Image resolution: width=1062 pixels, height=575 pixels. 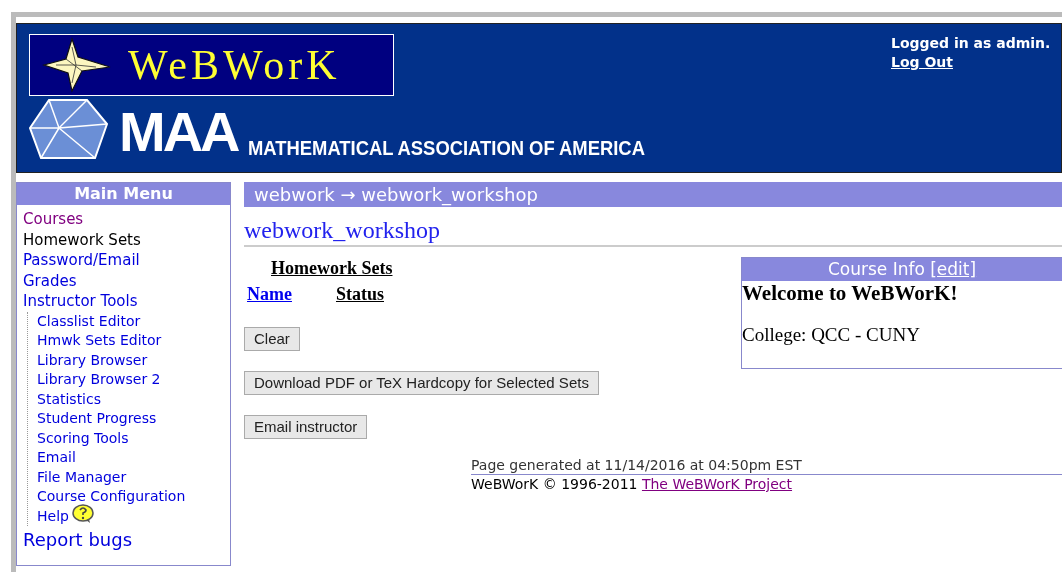 I want to click on college-text: College: QCC - CUNY, so click(x=831, y=335).